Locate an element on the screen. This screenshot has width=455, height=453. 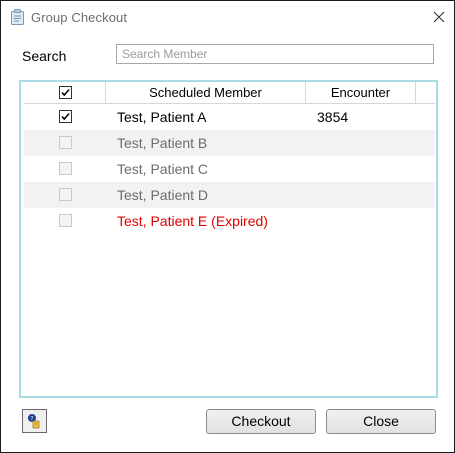
close-icon is located at coordinates (439, 17).